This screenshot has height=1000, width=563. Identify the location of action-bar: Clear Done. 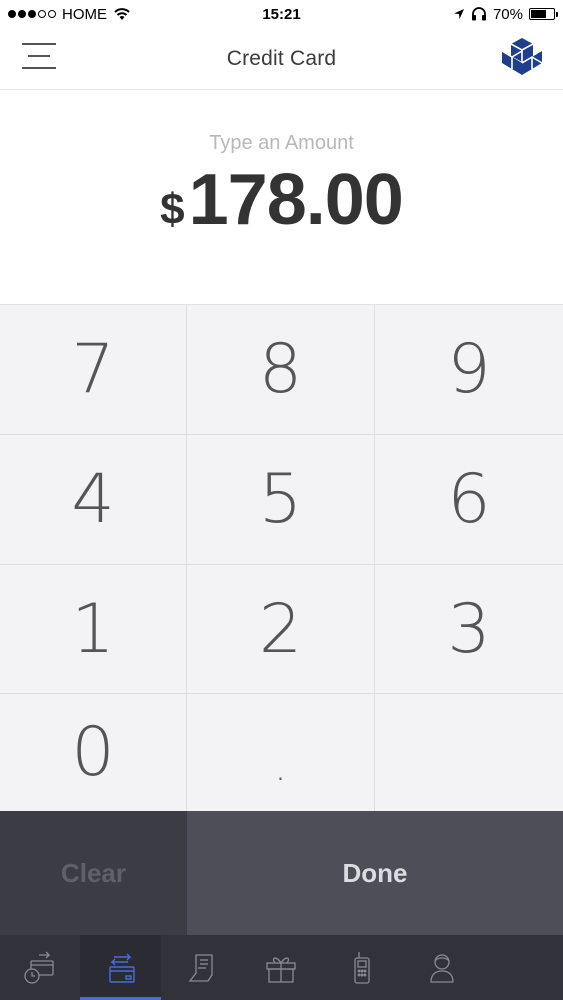
(281, 873).